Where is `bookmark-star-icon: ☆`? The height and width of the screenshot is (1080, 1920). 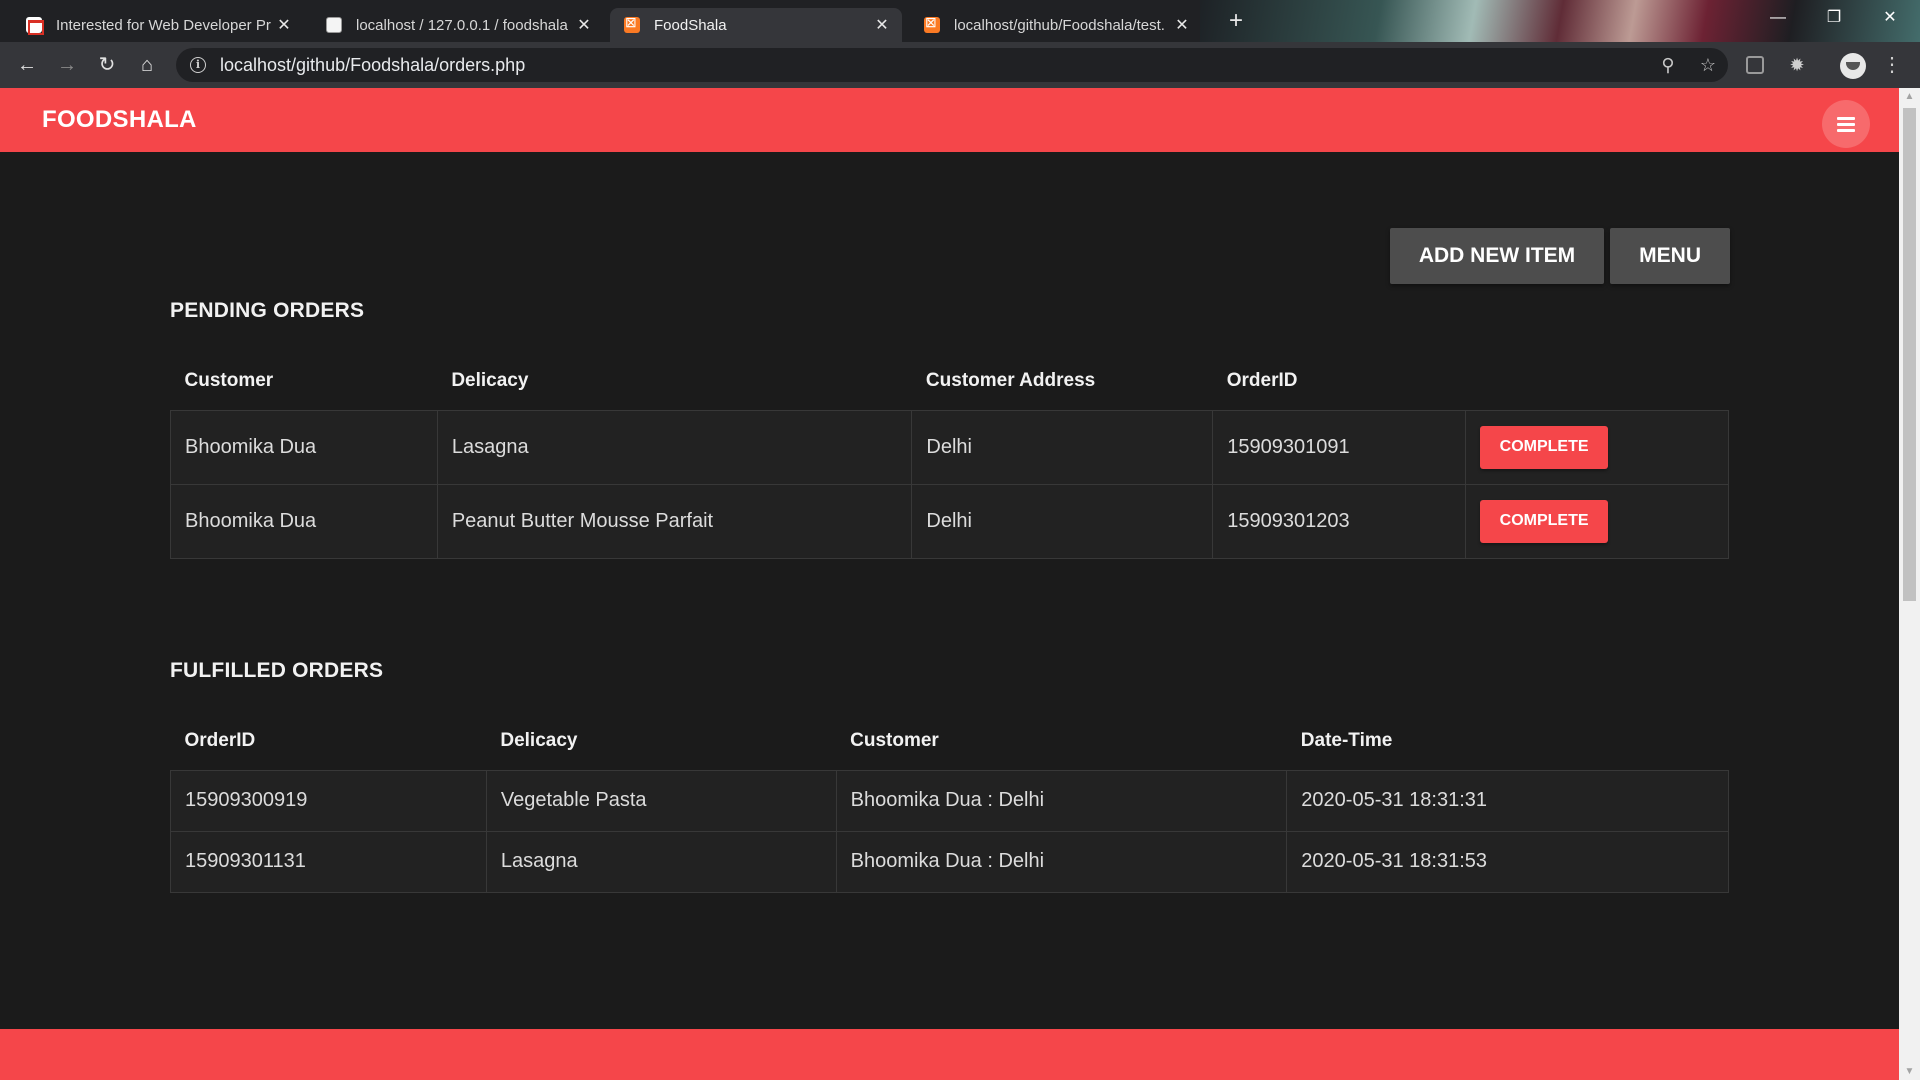 bookmark-star-icon: ☆ is located at coordinates (1708, 65).